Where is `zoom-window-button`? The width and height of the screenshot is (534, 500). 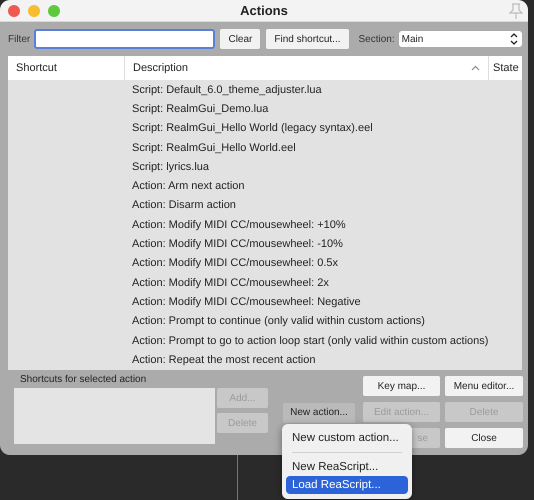
zoom-window-button is located at coordinates (54, 10).